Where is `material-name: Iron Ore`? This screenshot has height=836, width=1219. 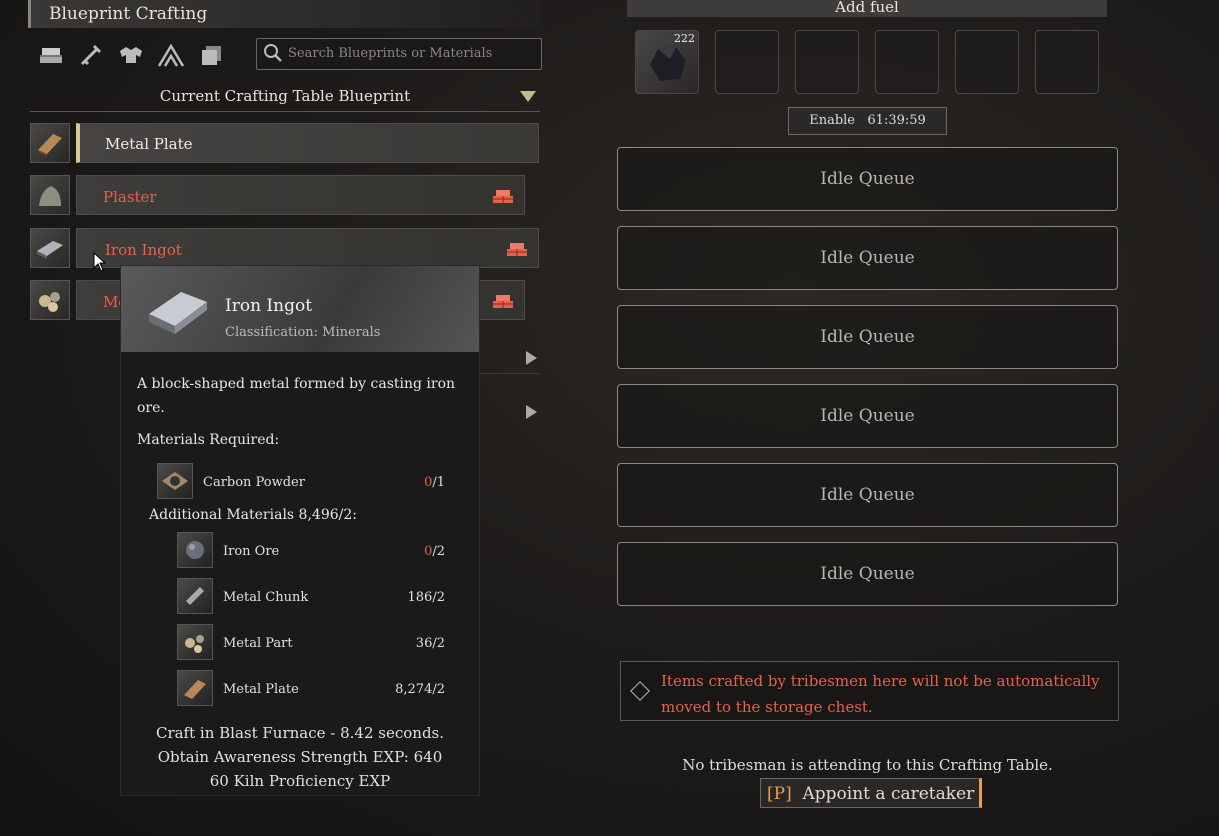
material-name: Iron Ore is located at coordinates (251, 551).